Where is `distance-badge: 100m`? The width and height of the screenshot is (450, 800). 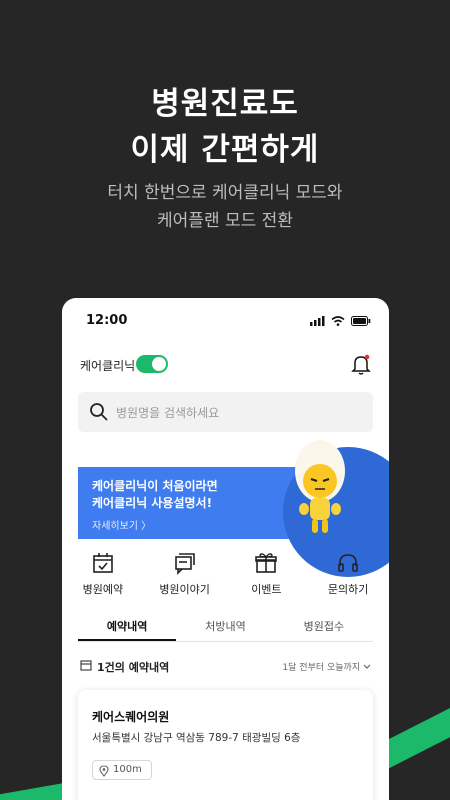 distance-badge: 100m is located at coordinates (122, 770).